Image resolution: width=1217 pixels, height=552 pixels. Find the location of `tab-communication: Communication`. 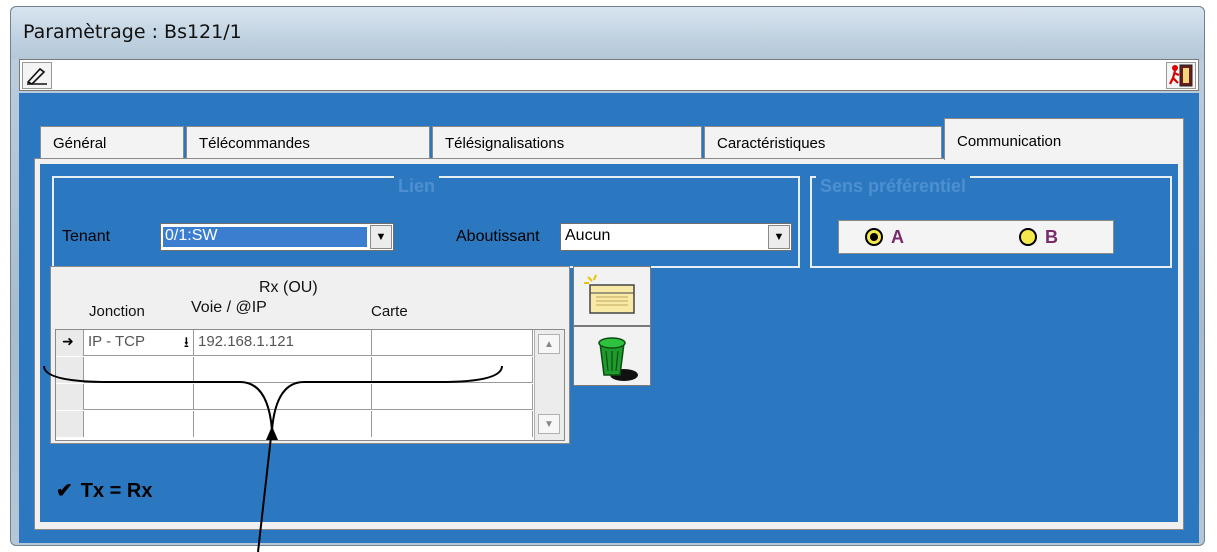

tab-communication: Communication is located at coordinates (1064, 139).